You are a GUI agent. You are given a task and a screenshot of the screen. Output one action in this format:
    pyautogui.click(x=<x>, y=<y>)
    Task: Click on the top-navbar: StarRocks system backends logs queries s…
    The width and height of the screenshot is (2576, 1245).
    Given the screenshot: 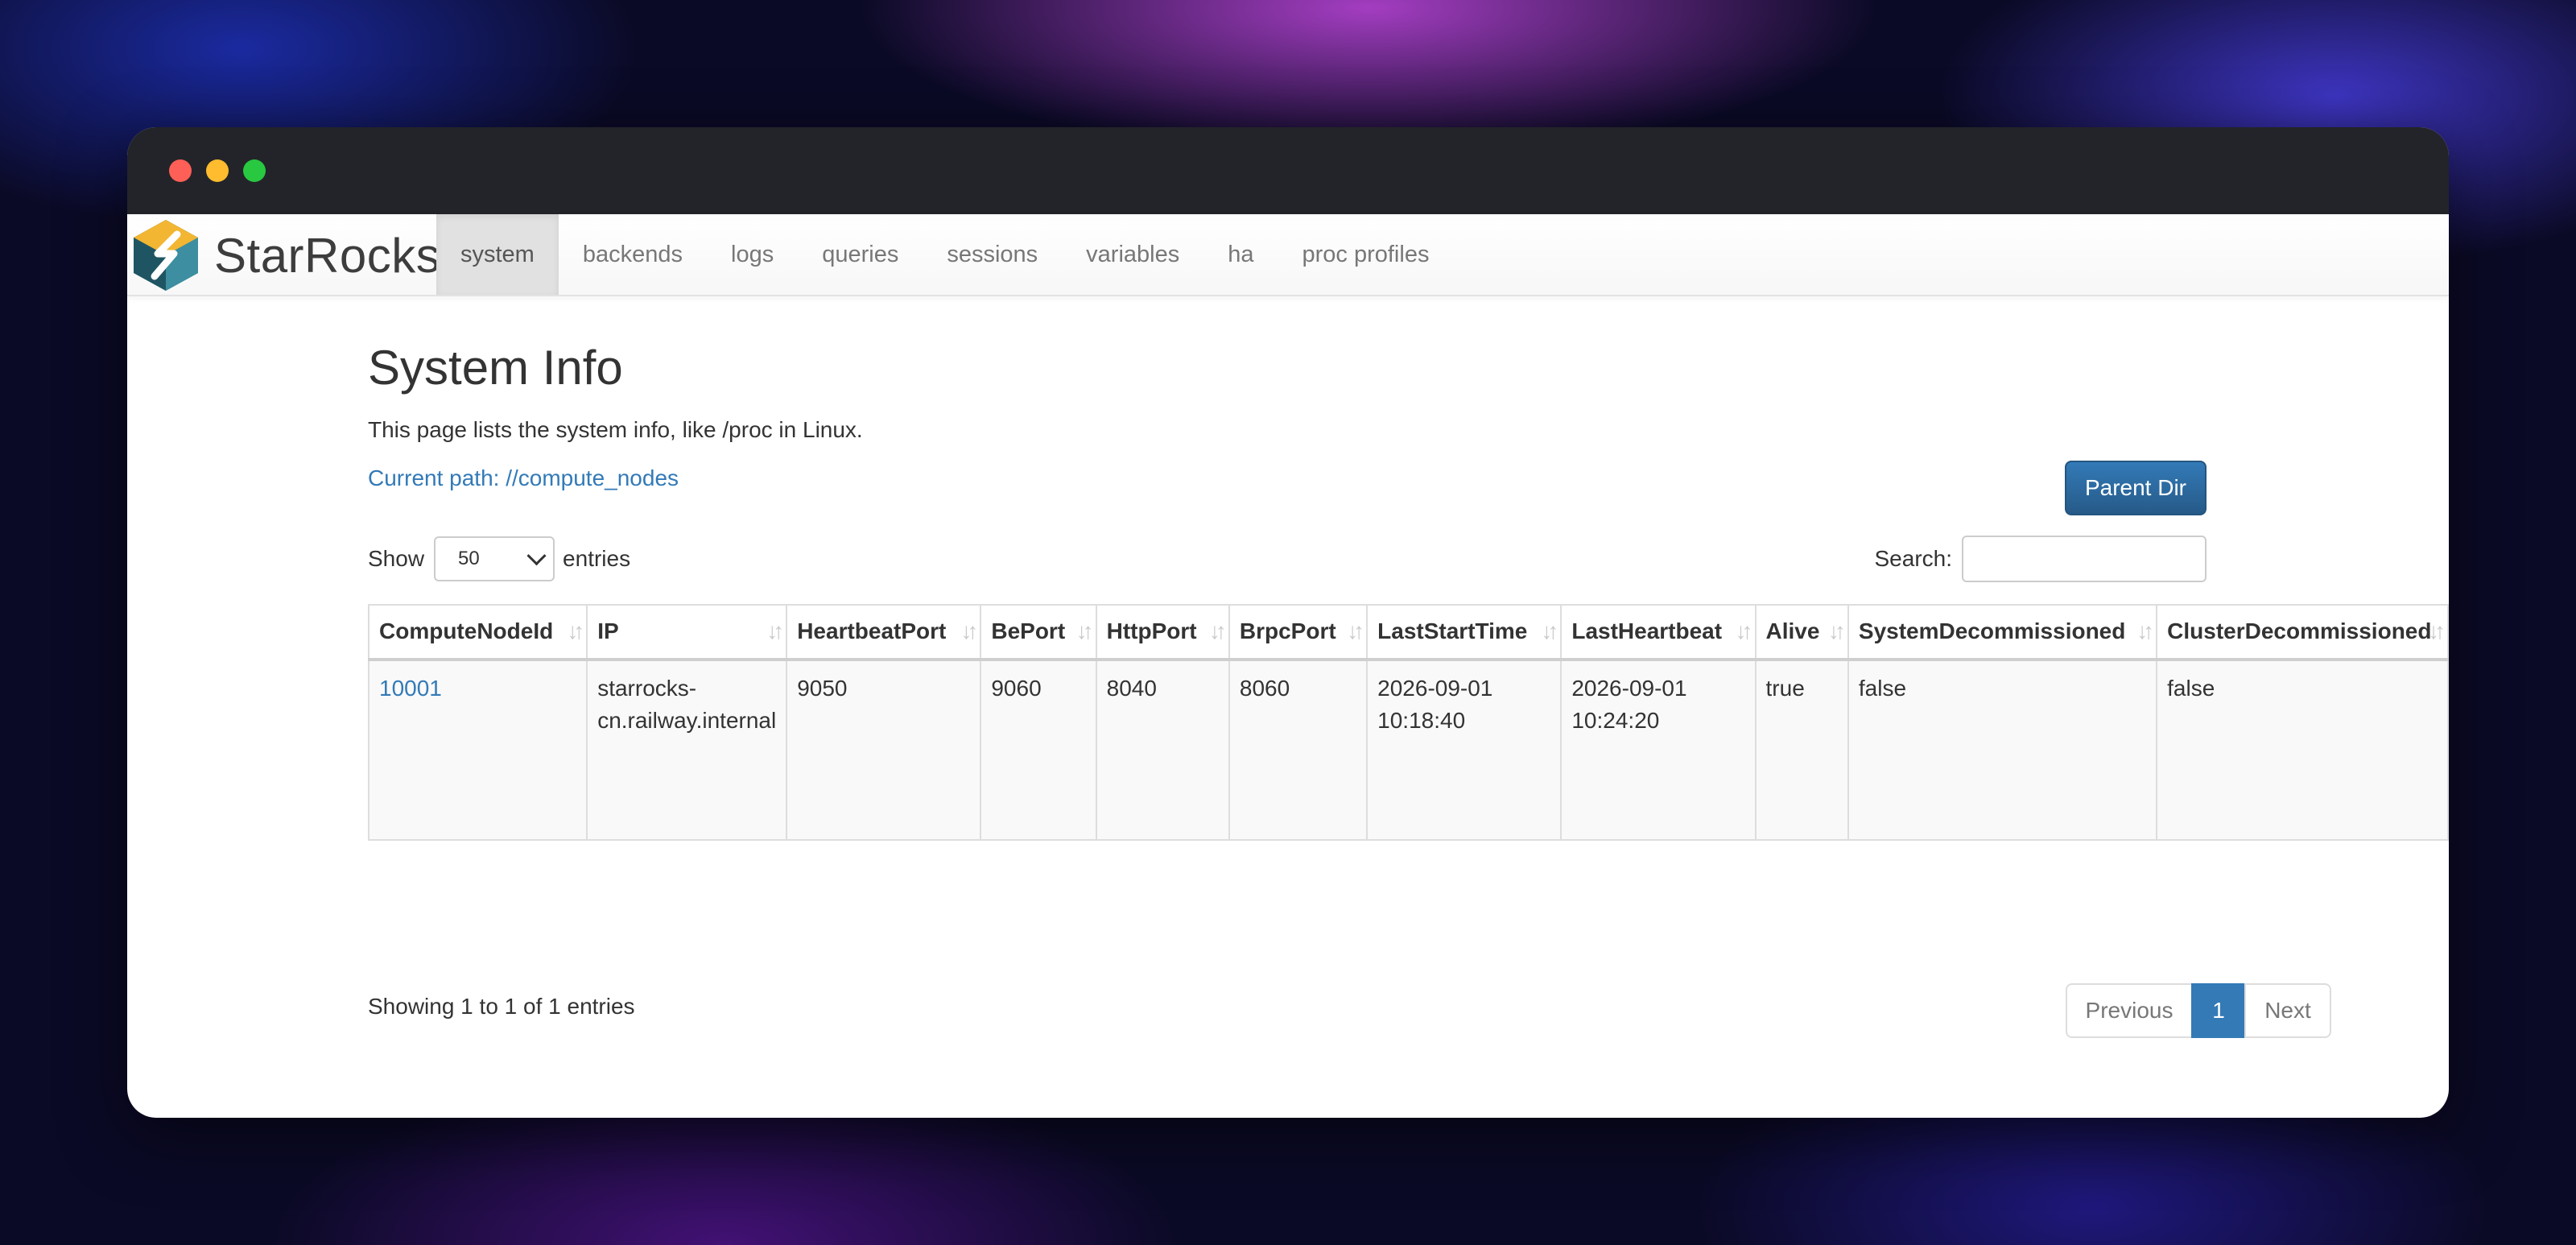 What is the action you would take?
    pyautogui.click(x=1288, y=255)
    